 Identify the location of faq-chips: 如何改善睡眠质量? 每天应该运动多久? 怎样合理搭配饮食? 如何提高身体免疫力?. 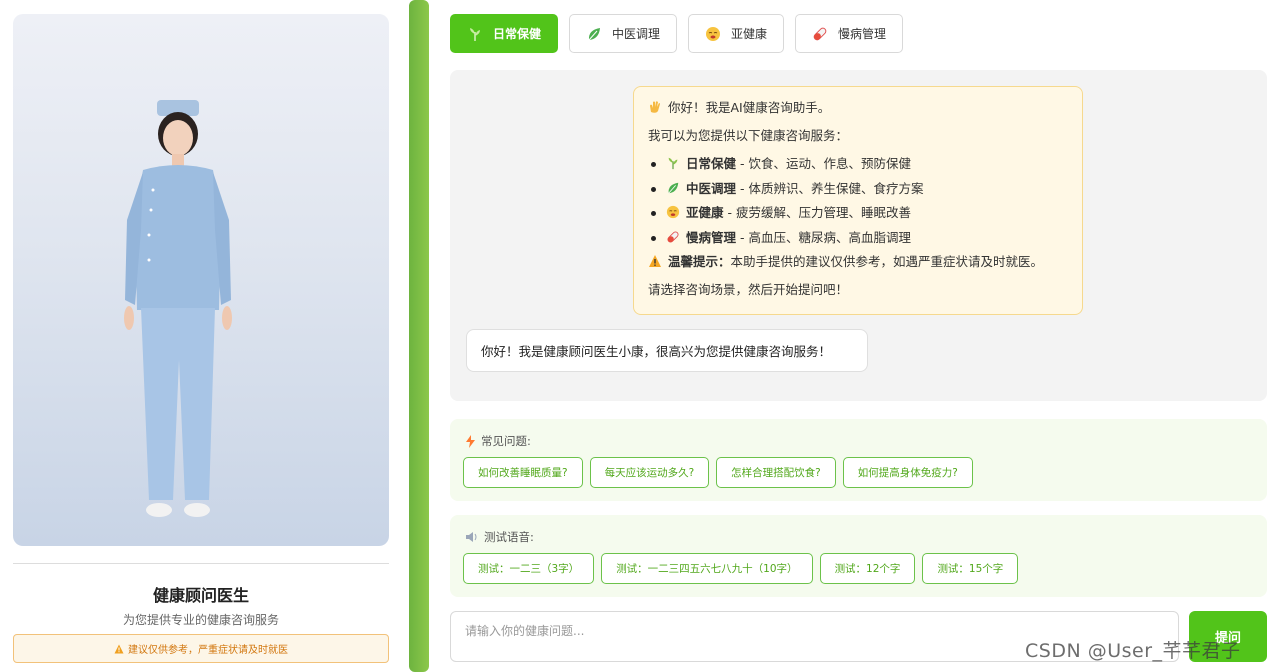
(718, 472).